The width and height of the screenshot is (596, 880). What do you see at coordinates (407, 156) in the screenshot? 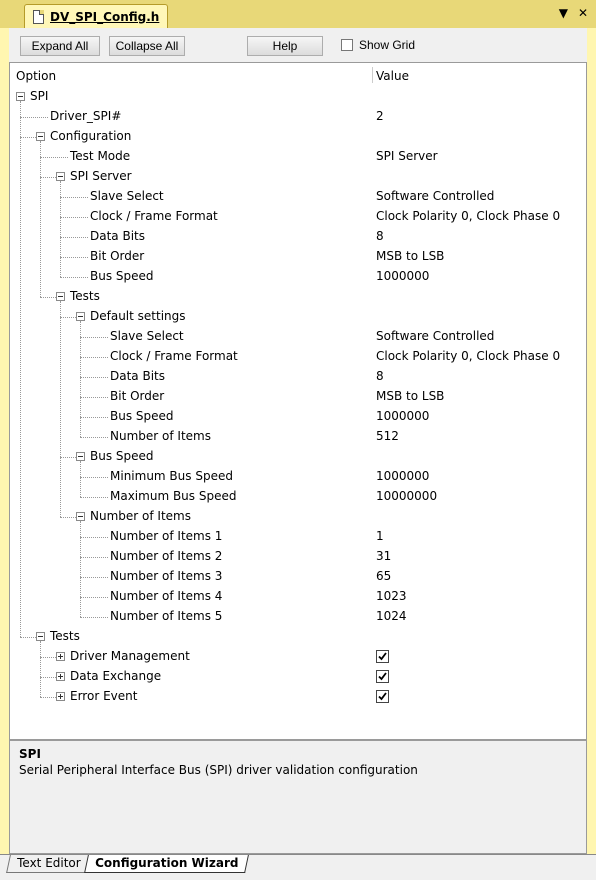
I see `tree-item-value: SPI Server` at bounding box center [407, 156].